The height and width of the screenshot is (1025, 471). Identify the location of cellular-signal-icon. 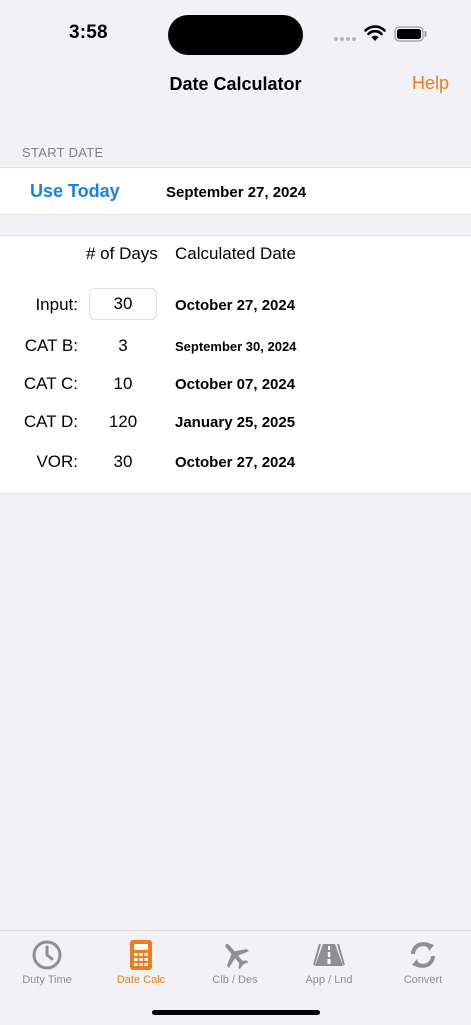
(345, 39).